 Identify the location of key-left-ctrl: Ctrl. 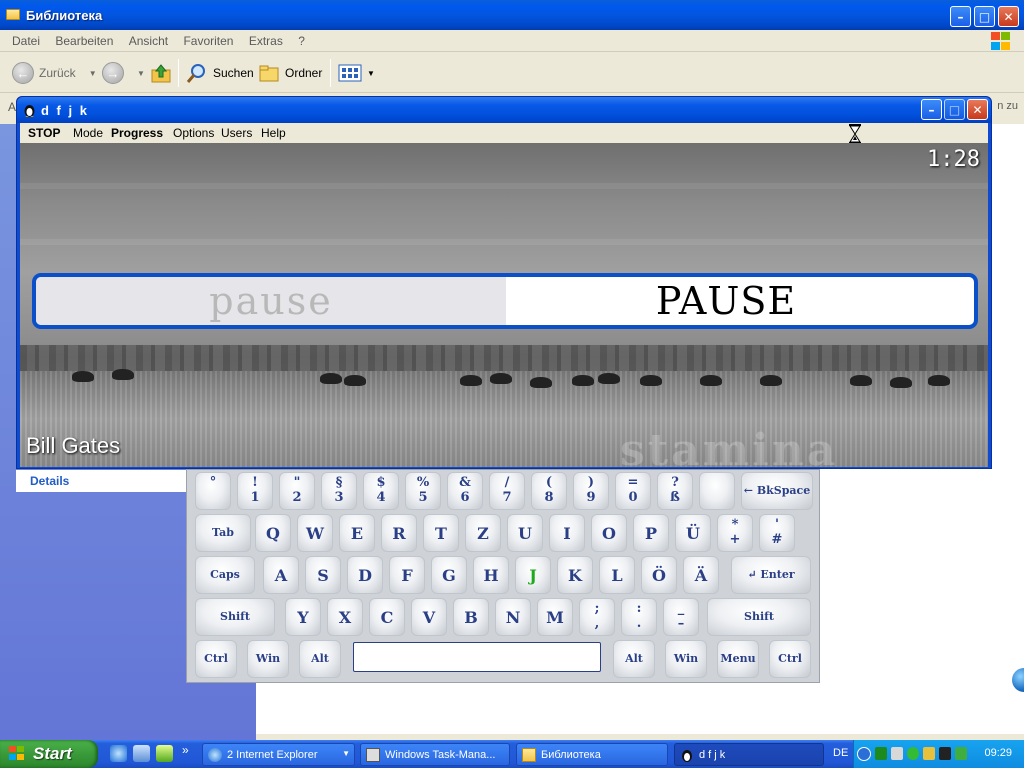
(216, 659).